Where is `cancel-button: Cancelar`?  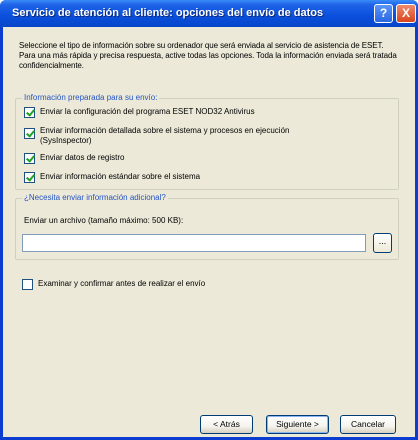
cancel-button: Cancelar is located at coordinates (368, 424).